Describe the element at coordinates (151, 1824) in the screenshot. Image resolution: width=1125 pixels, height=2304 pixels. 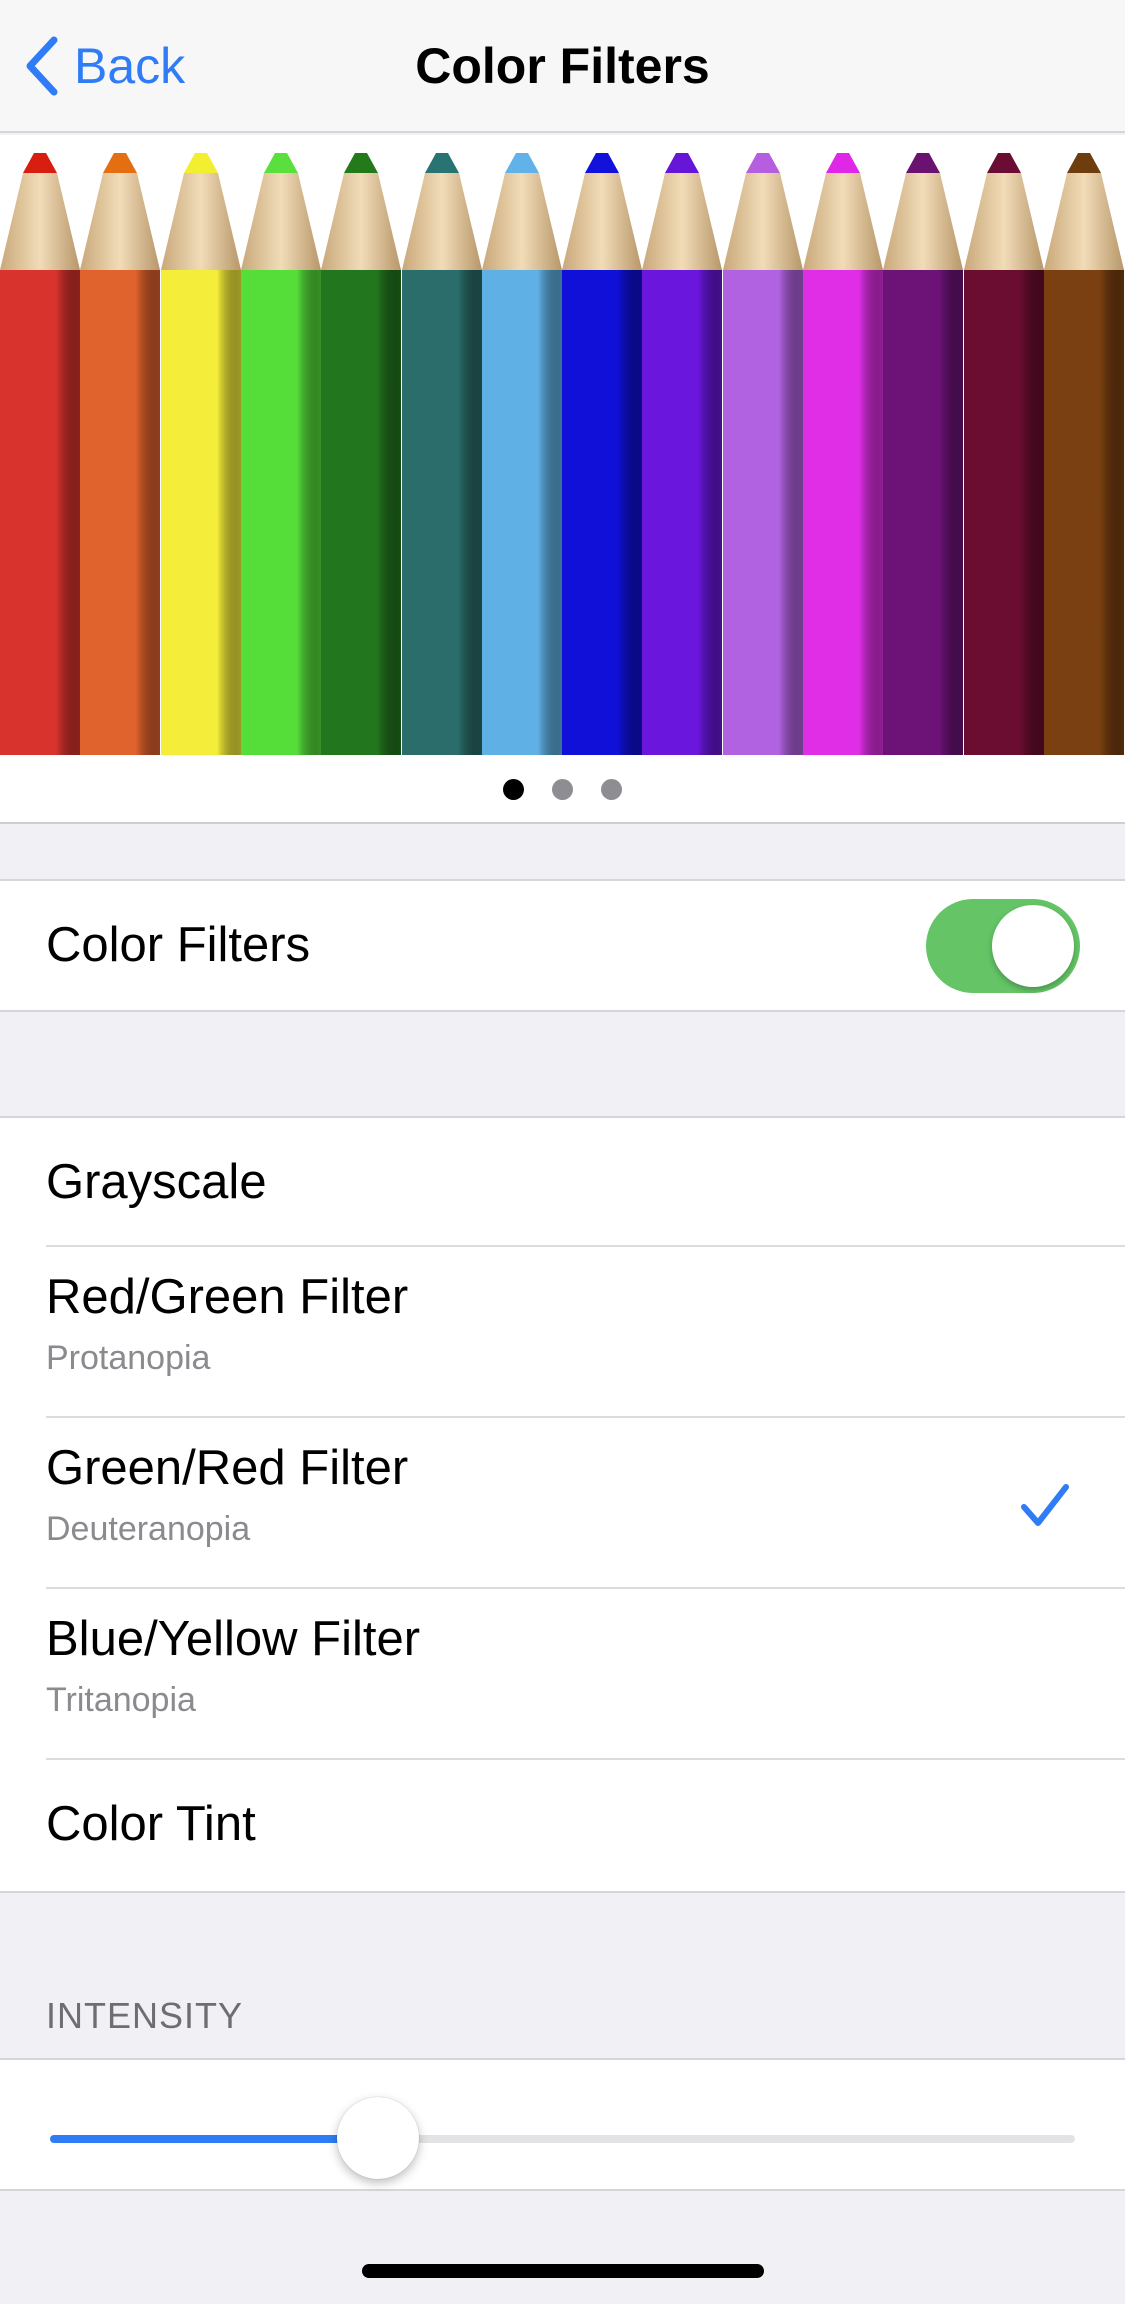
I see `filter-title: Color Tint` at that location.